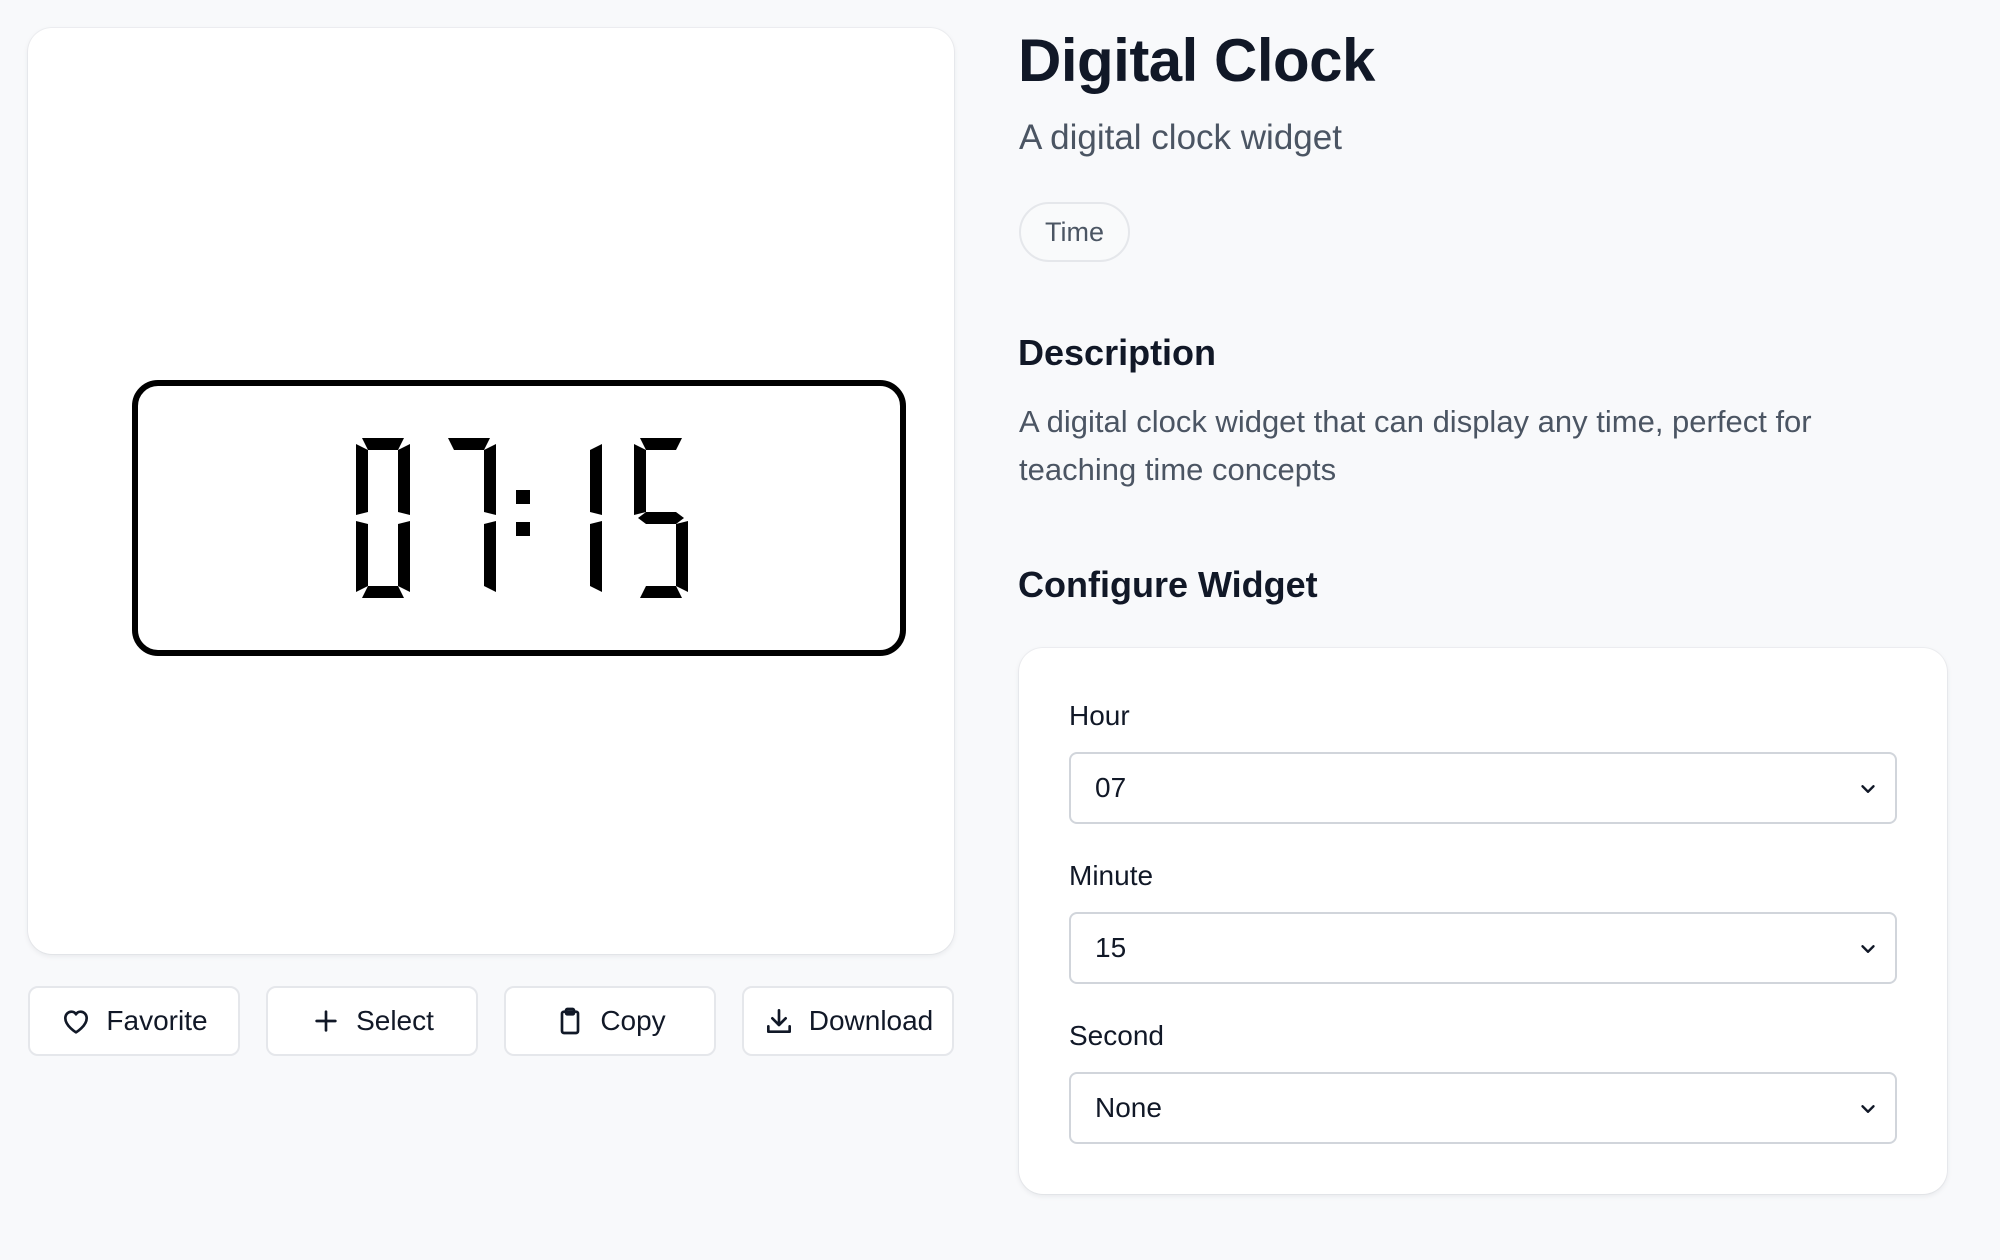  I want to click on minute-select: 15, so click(1483, 948).